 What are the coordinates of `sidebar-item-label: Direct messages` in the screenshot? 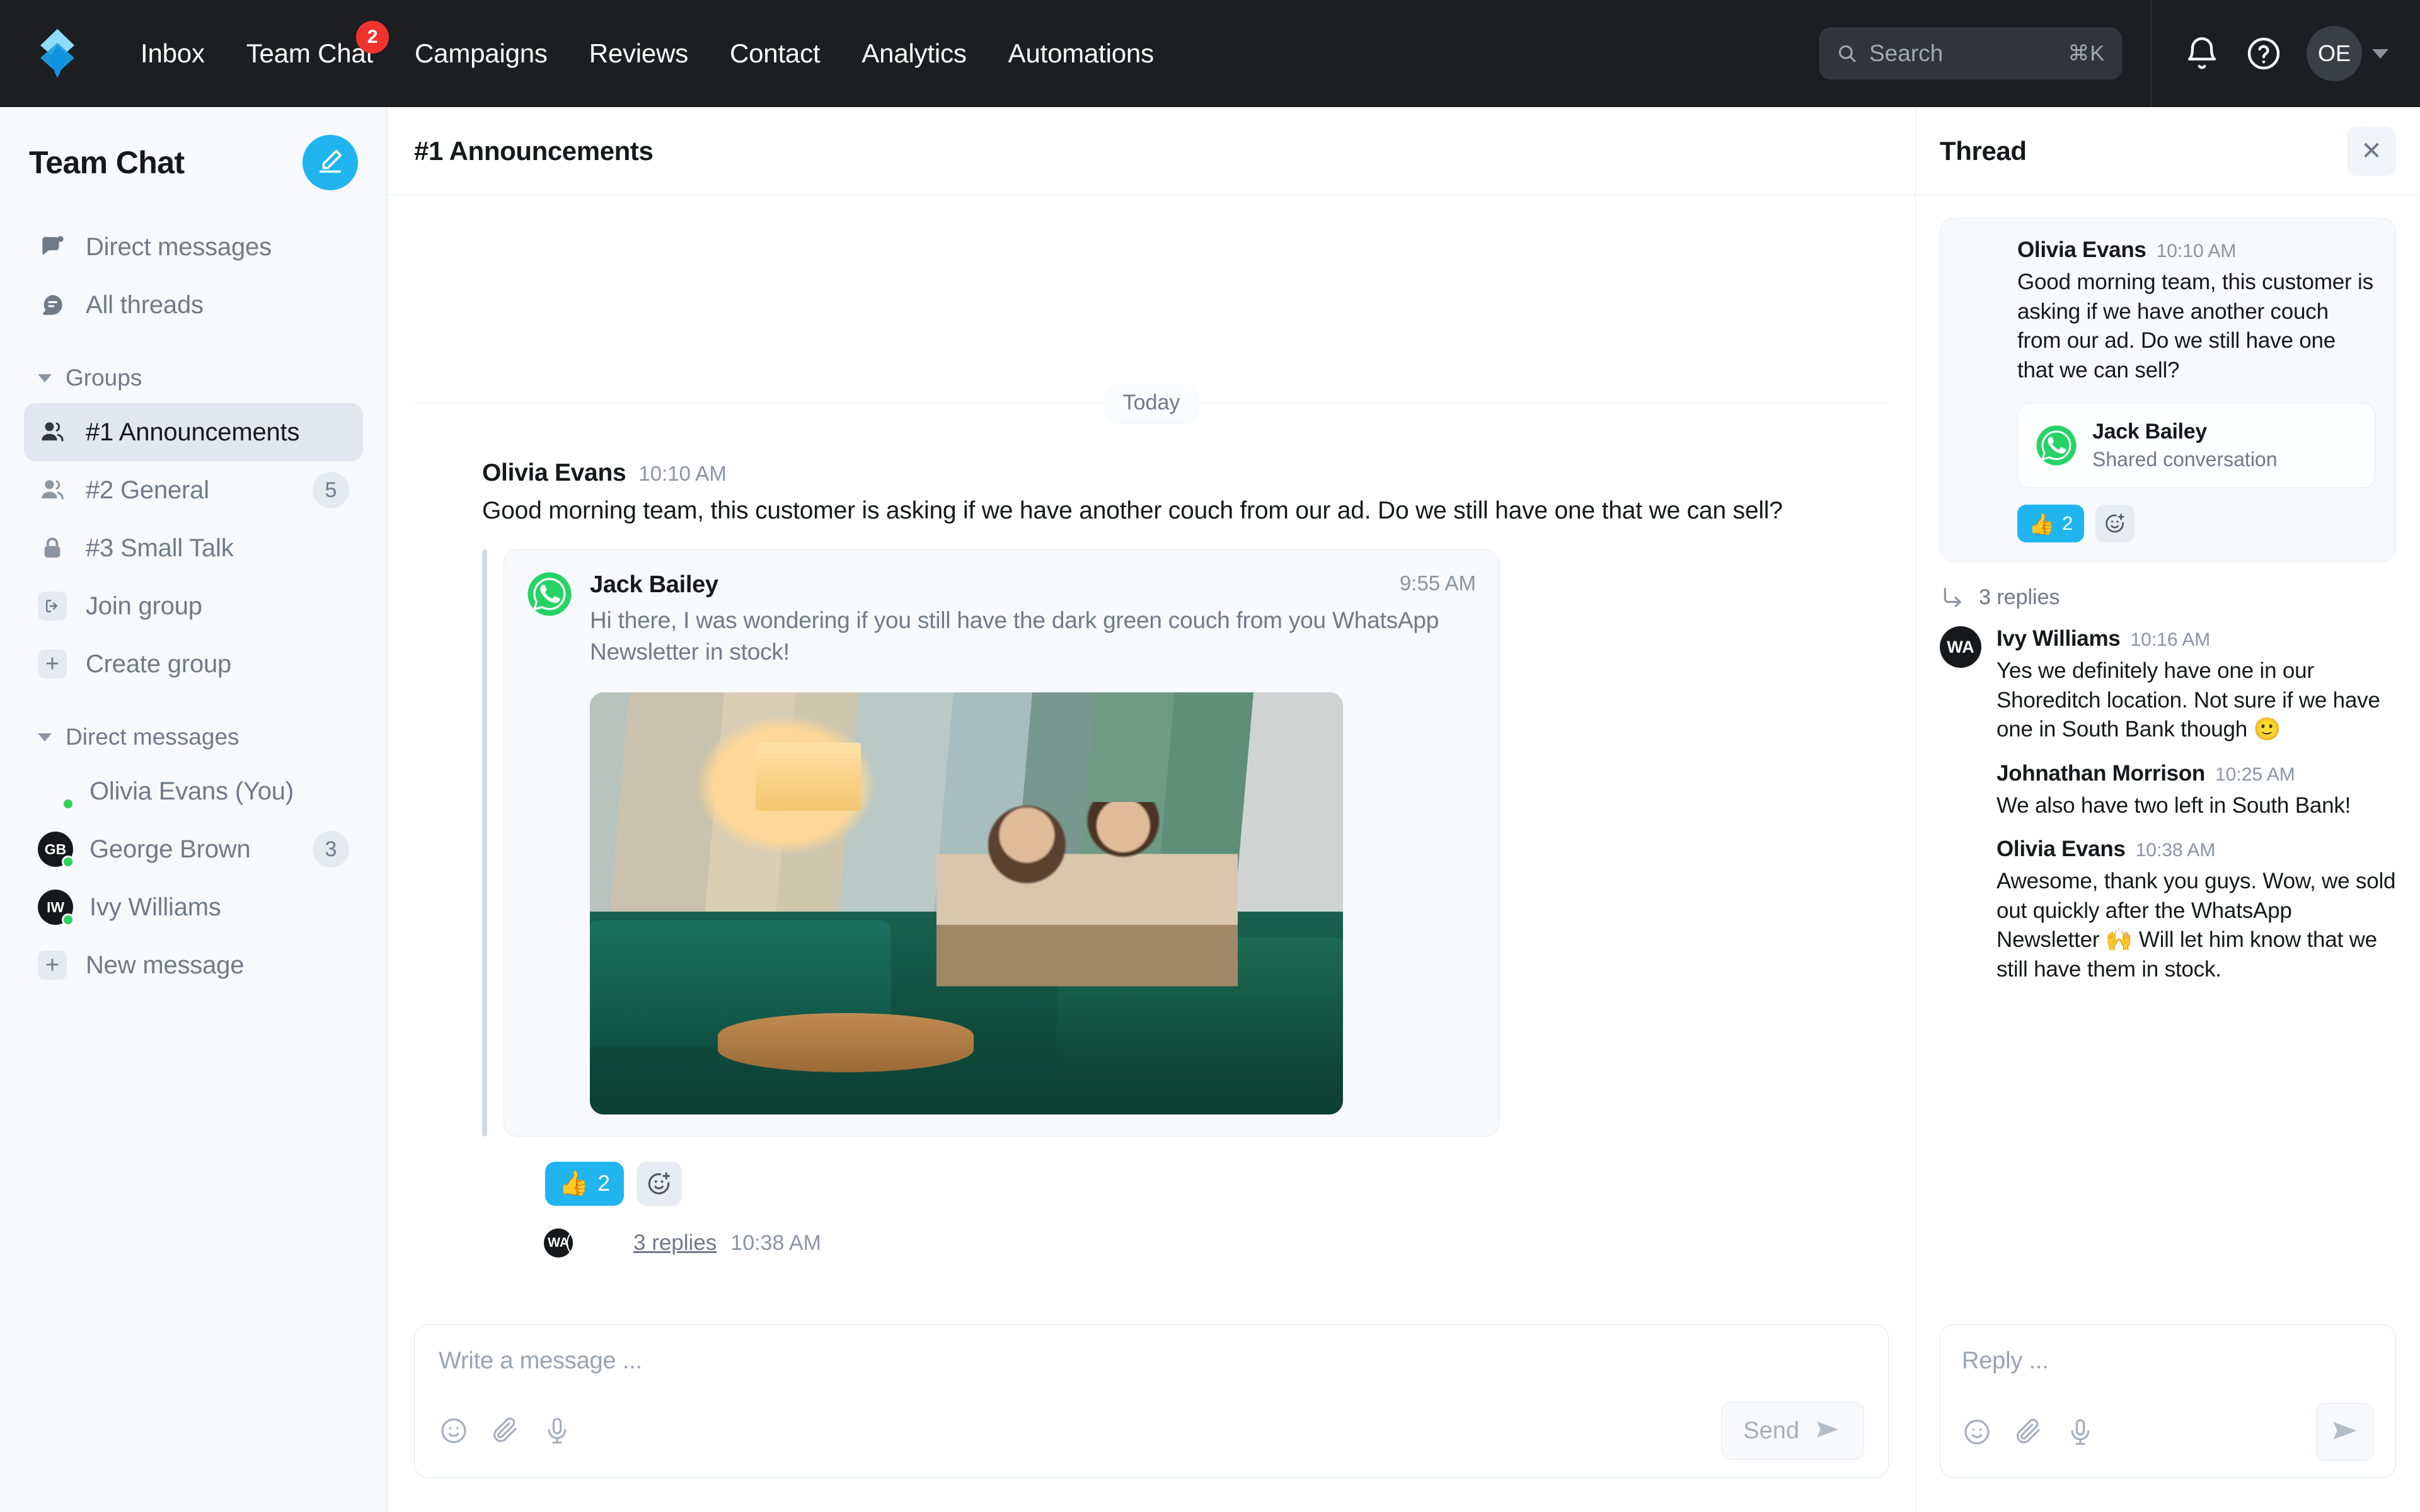 It's located at (179, 246).